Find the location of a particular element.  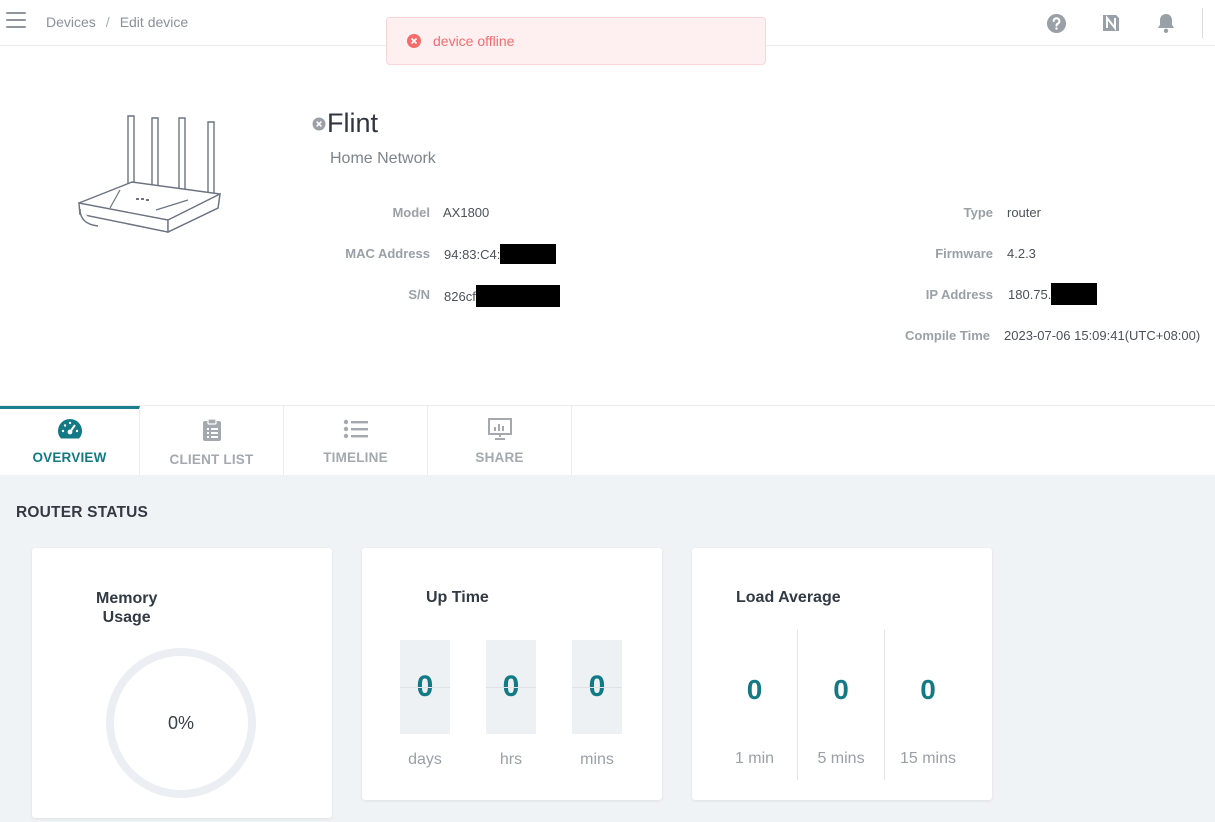

help-icon is located at coordinates (1056, 23).